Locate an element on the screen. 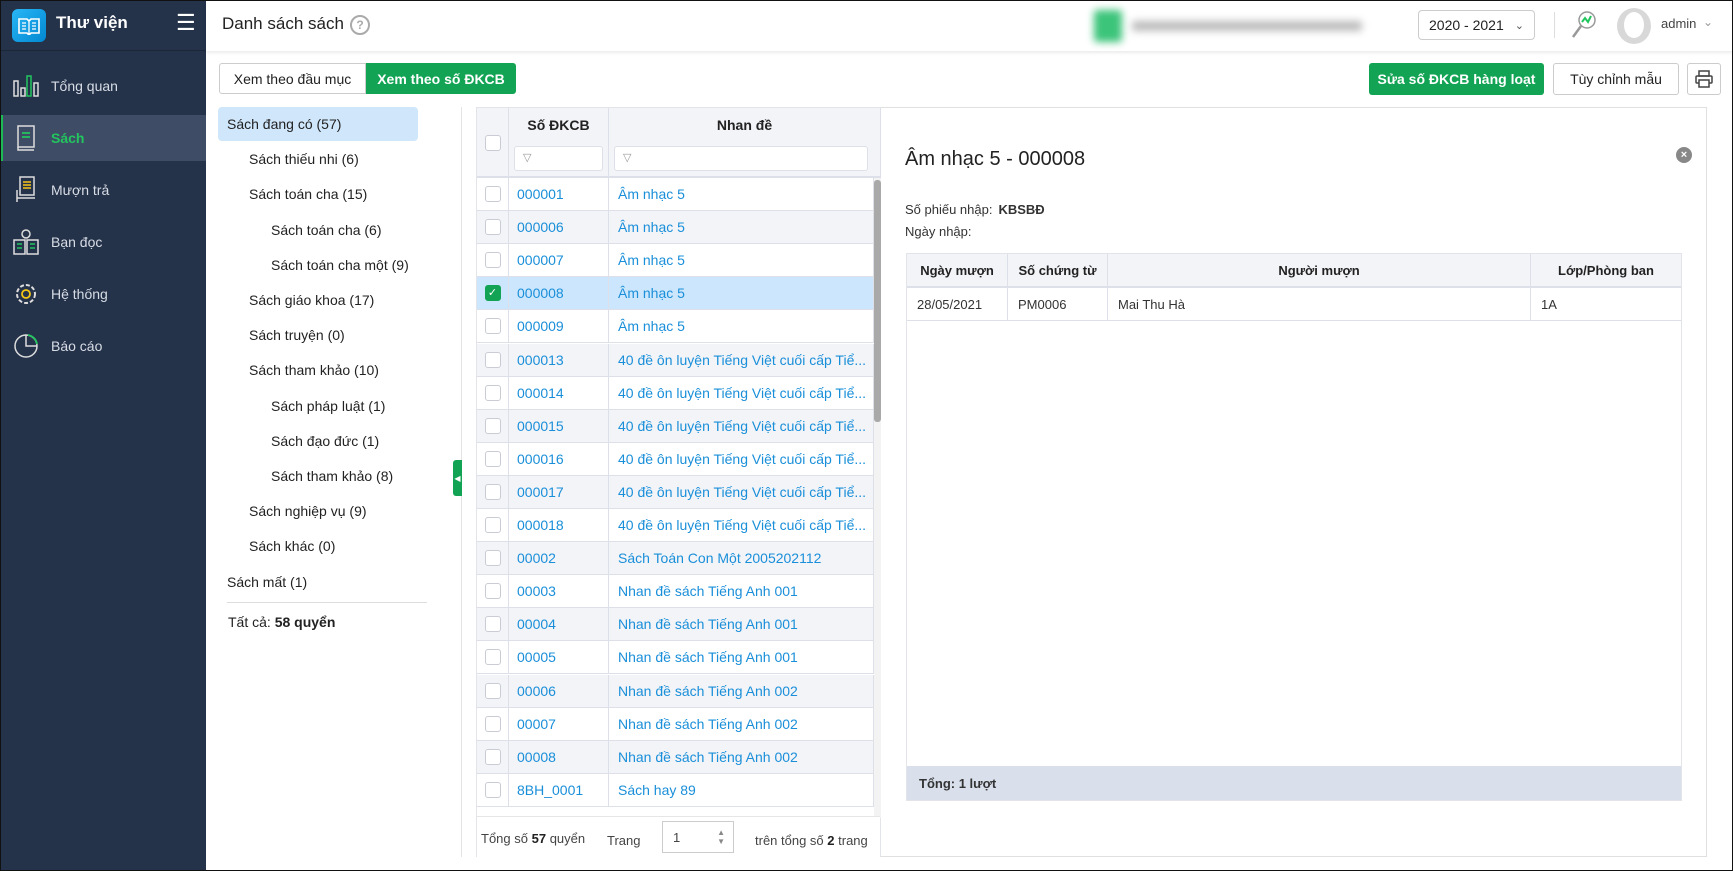  registration-number-link: 00007 is located at coordinates (559, 723).